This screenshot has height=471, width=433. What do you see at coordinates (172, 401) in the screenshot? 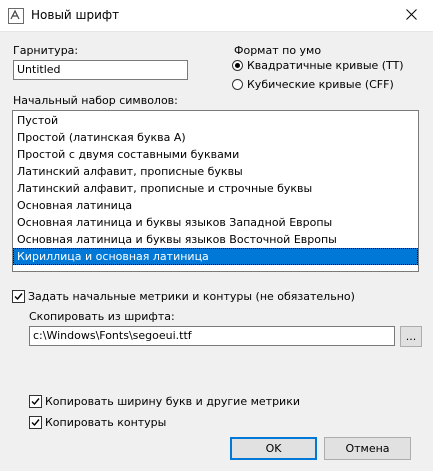
I see `copy-widths-label: Копировать ширину букв и другие метрики` at bounding box center [172, 401].